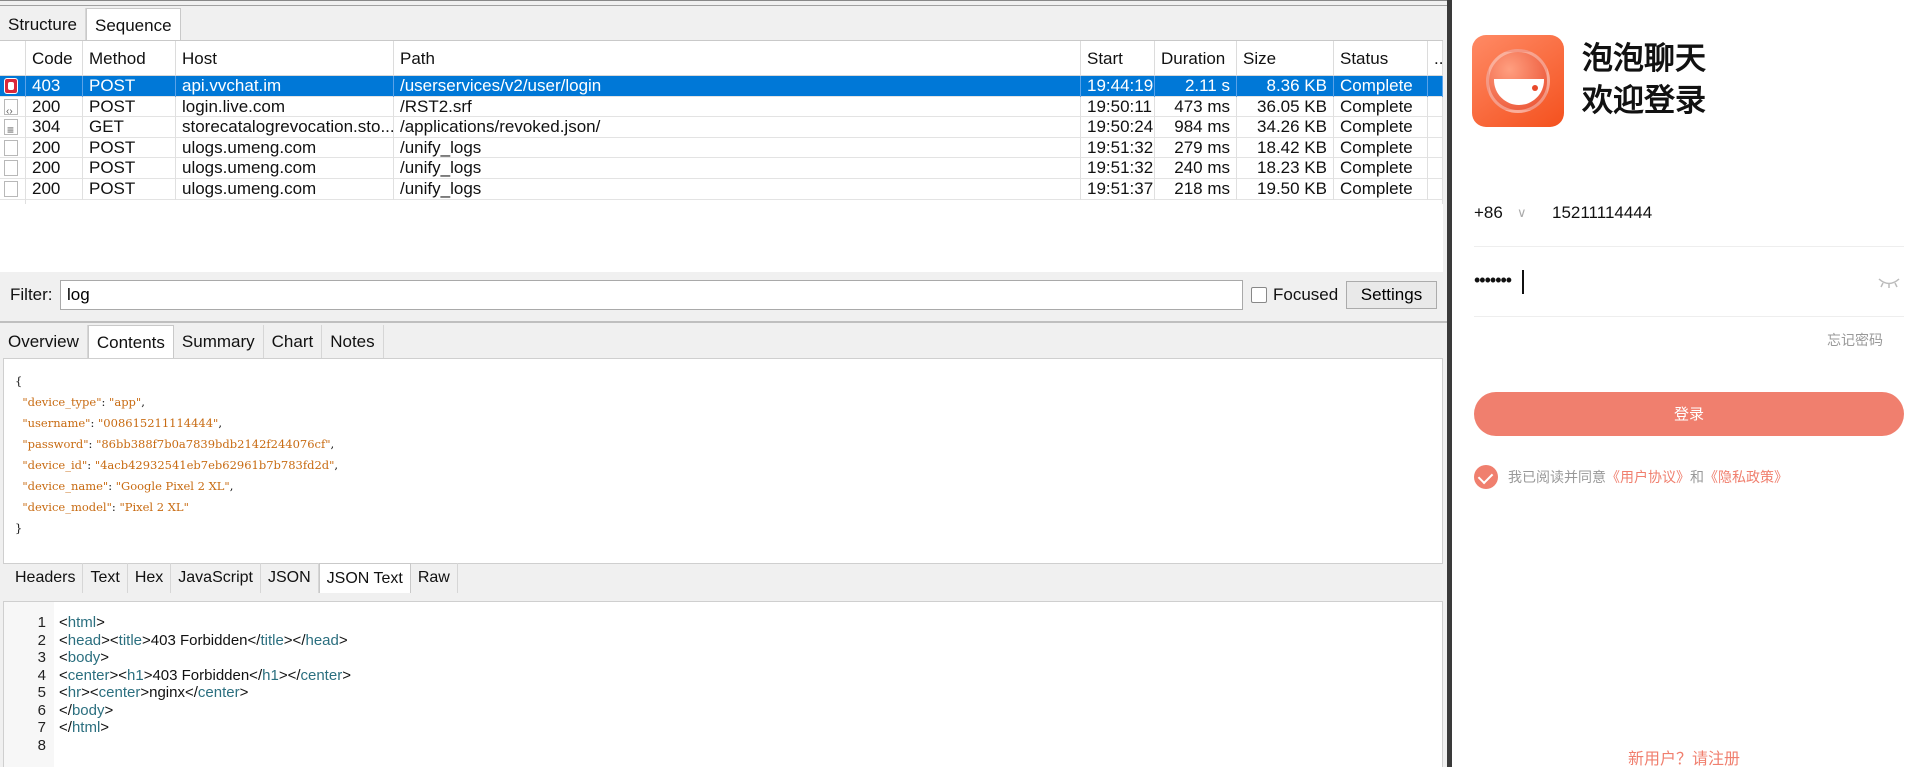  I want to click on tab-json: JSON, so click(290, 578).